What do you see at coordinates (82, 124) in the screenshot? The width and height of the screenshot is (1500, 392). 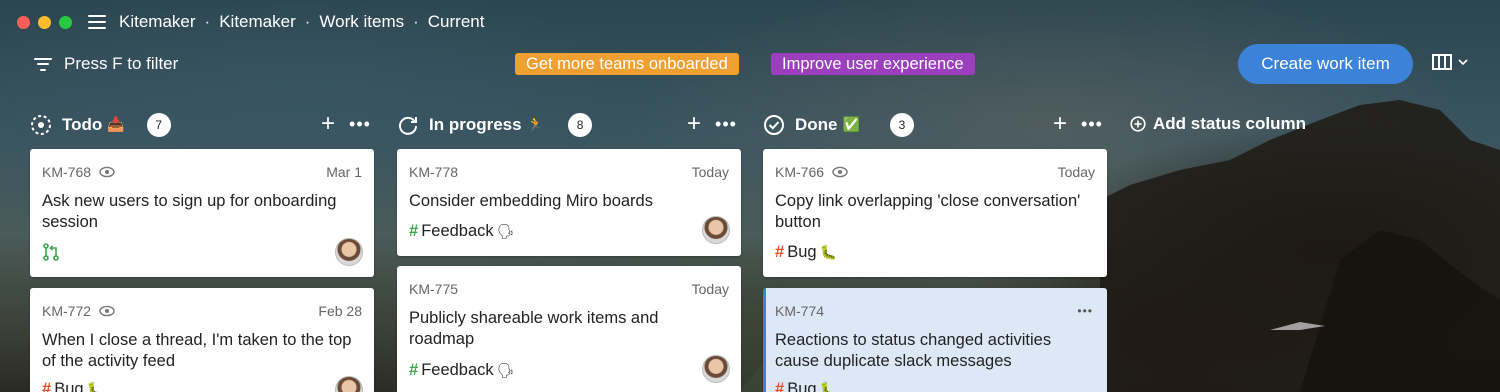 I see `column-title: Todo` at bounding box center [82, 124].